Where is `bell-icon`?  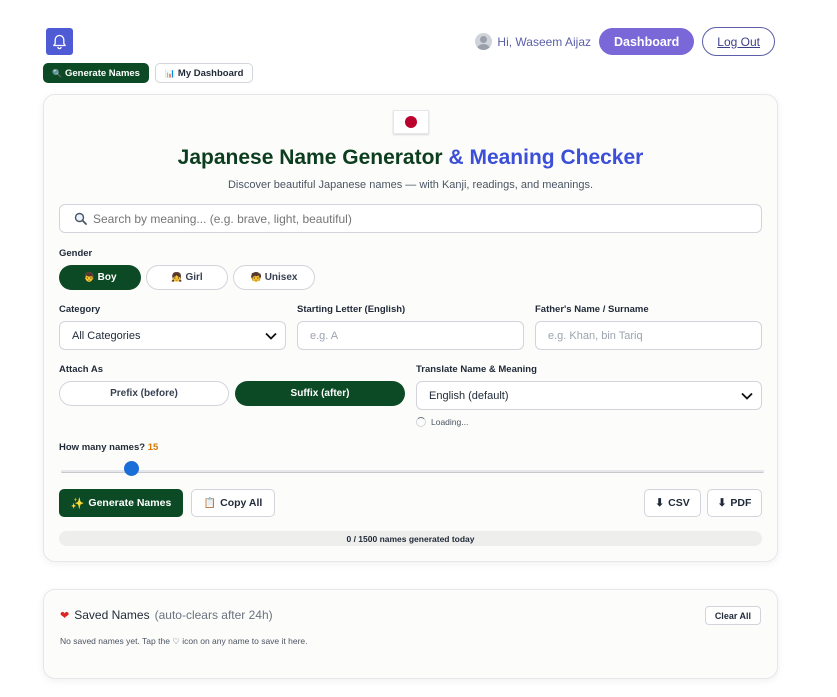 bell-icon is located at coordinates (59, 41).